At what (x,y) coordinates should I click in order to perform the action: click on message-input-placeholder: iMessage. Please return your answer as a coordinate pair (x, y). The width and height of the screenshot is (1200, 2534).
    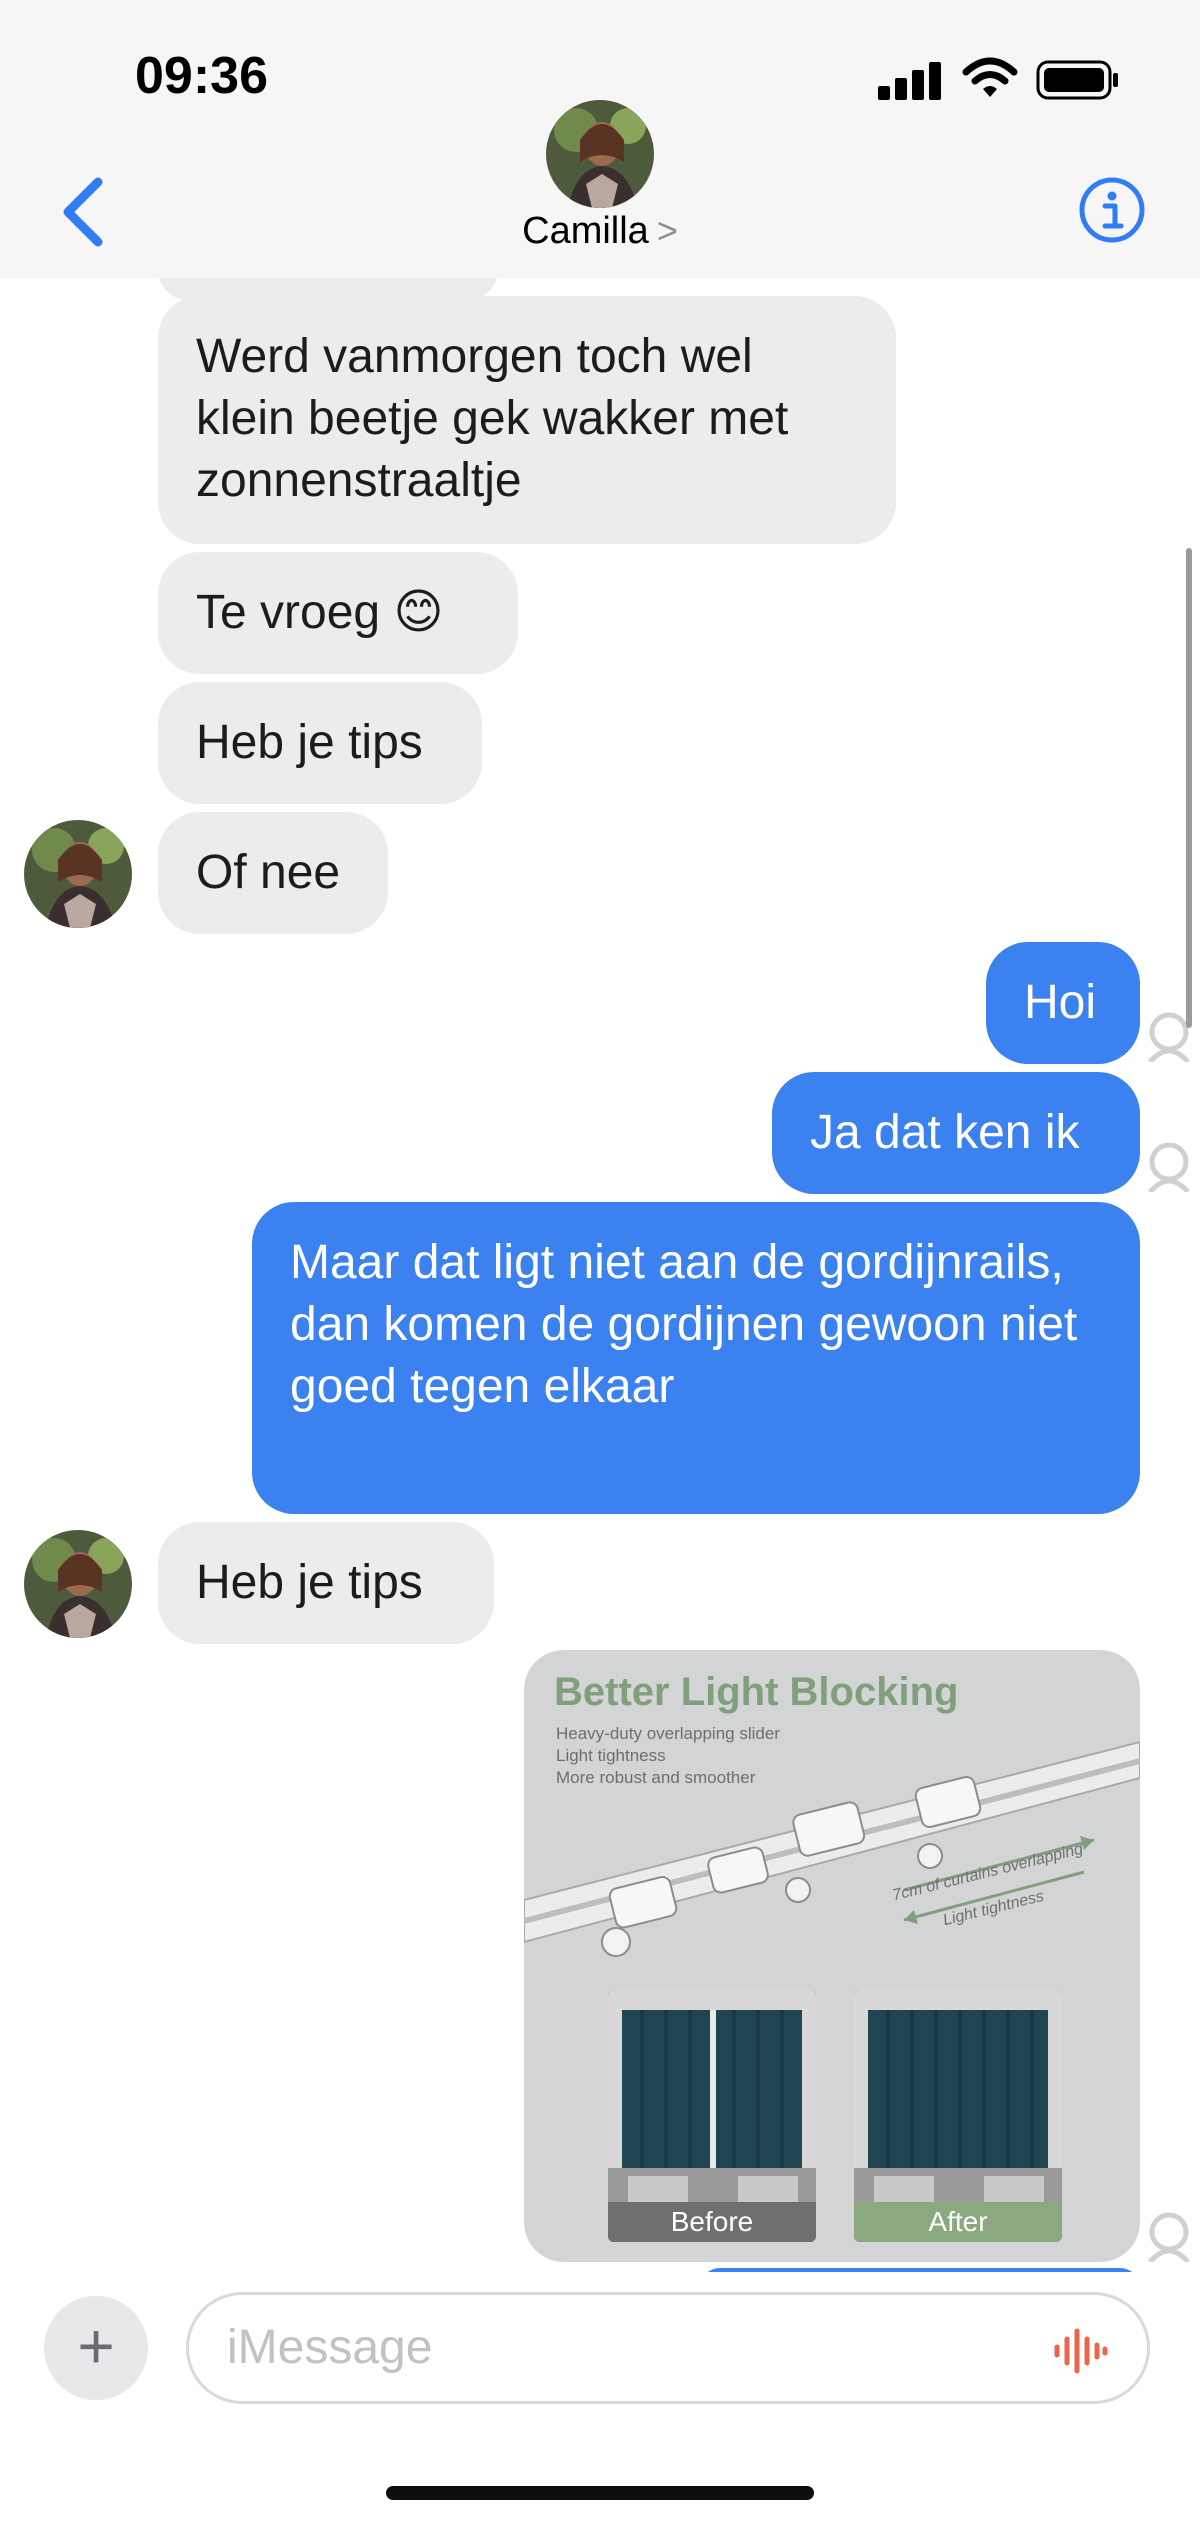
    Looking at the image, I should click on (330, 2347).